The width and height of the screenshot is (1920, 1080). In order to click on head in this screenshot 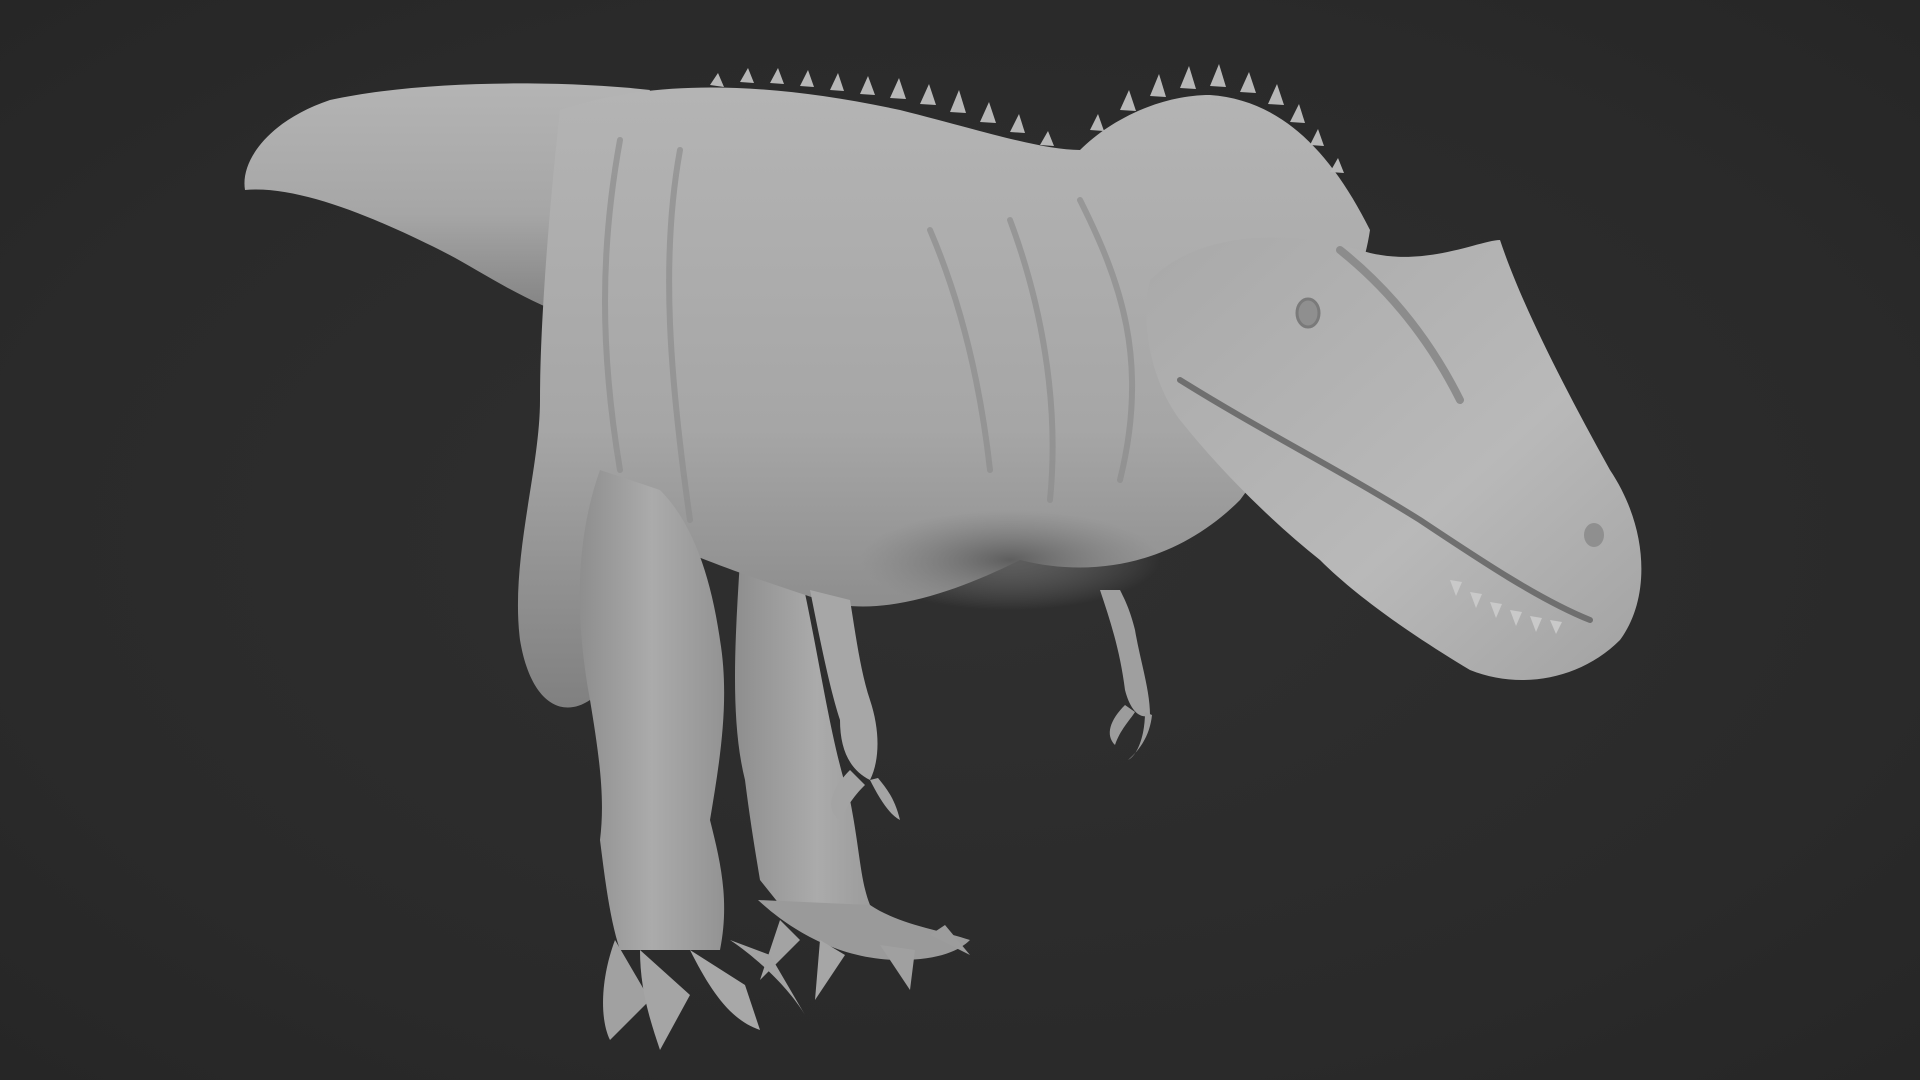, I will do `click(1394, 458)`.